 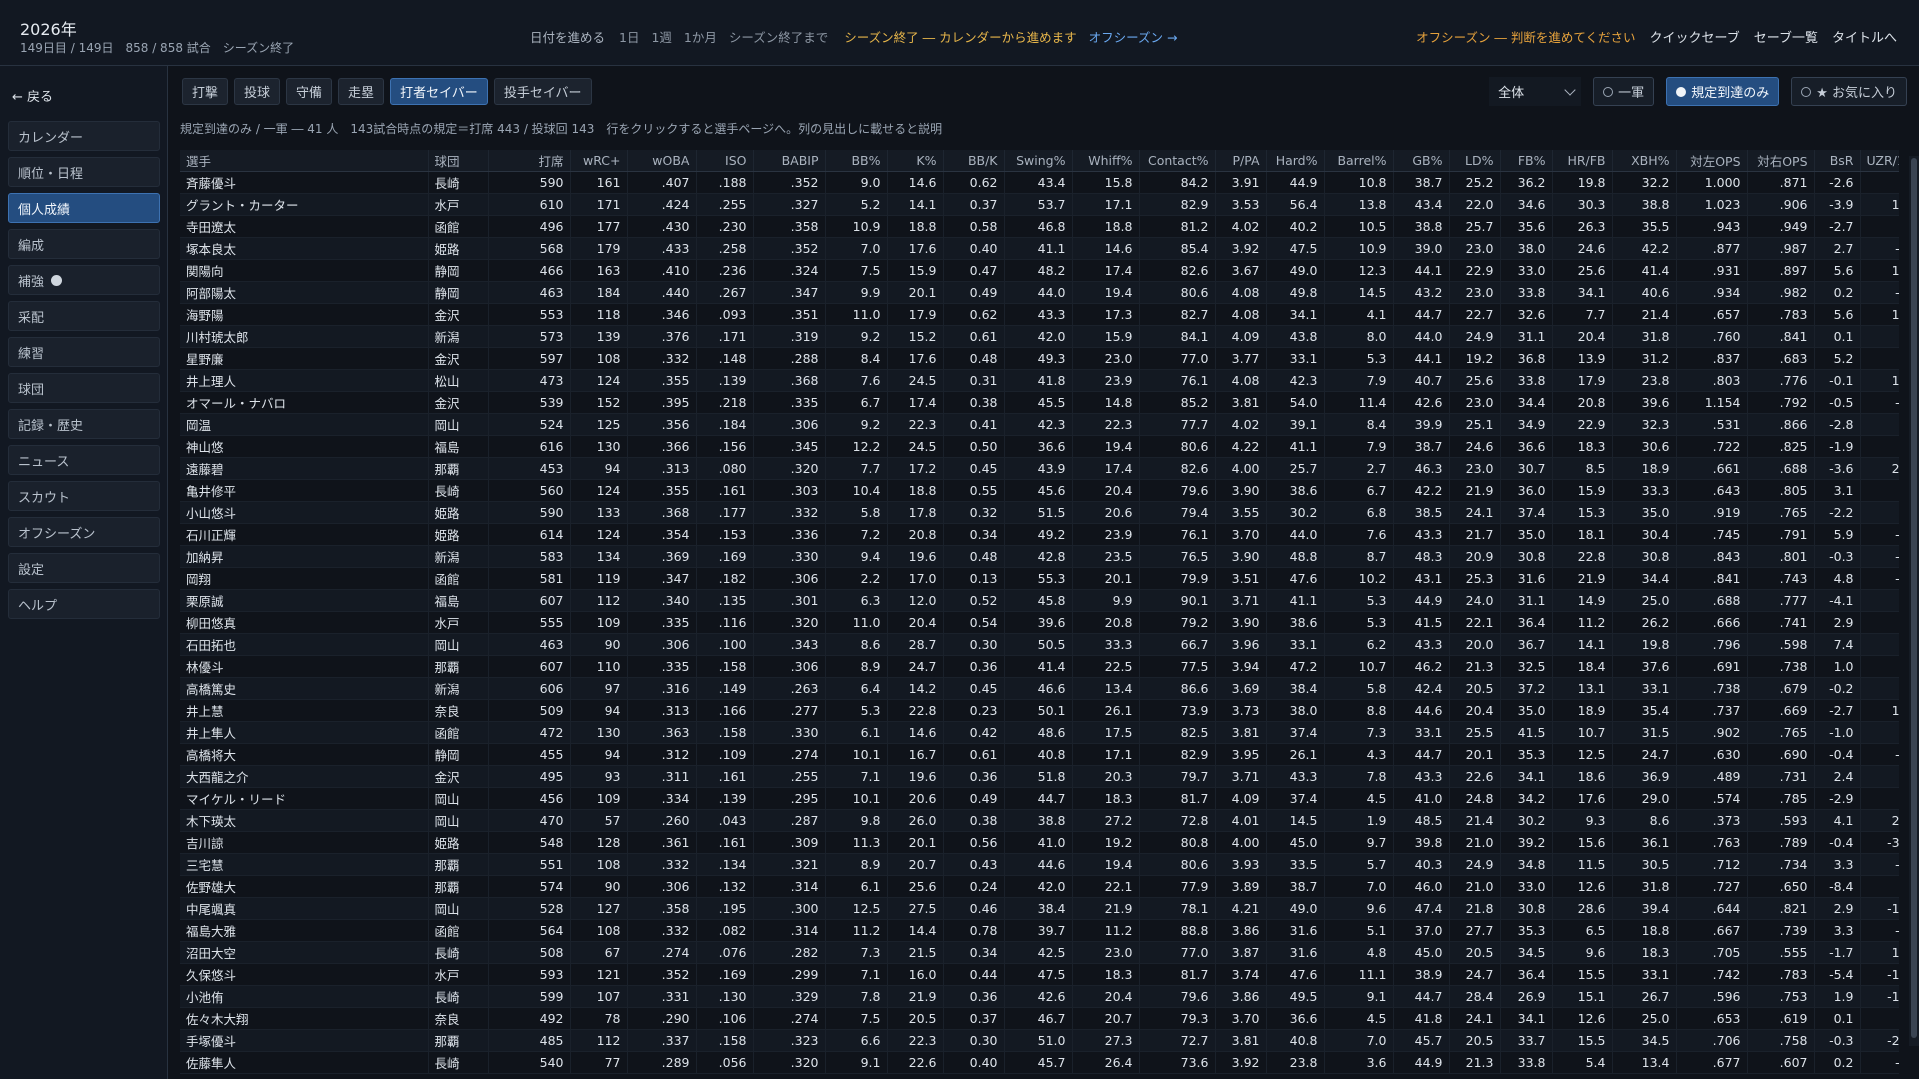 What do you see at coordinates (1849, 91) in the screenshot?
I see `favorites-toggle: ★ お気に入り` at bounding box center [1849, 91].